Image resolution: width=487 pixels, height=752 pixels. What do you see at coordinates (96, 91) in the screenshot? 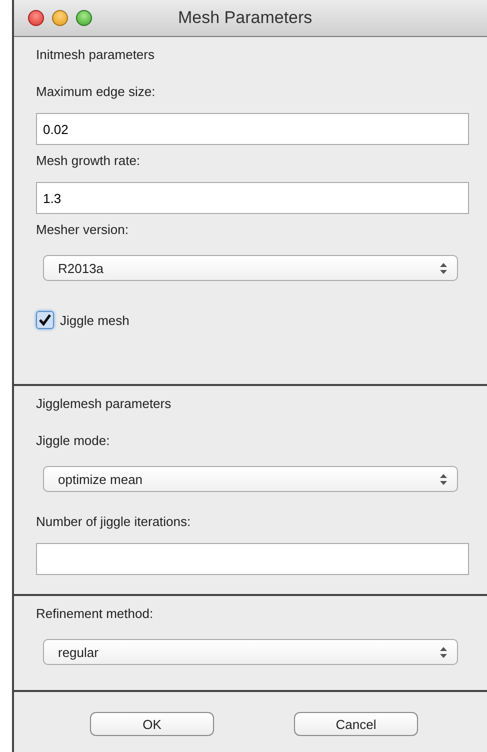
I see `field-label: Maximum edge size:` at bounding box center [96, 91].